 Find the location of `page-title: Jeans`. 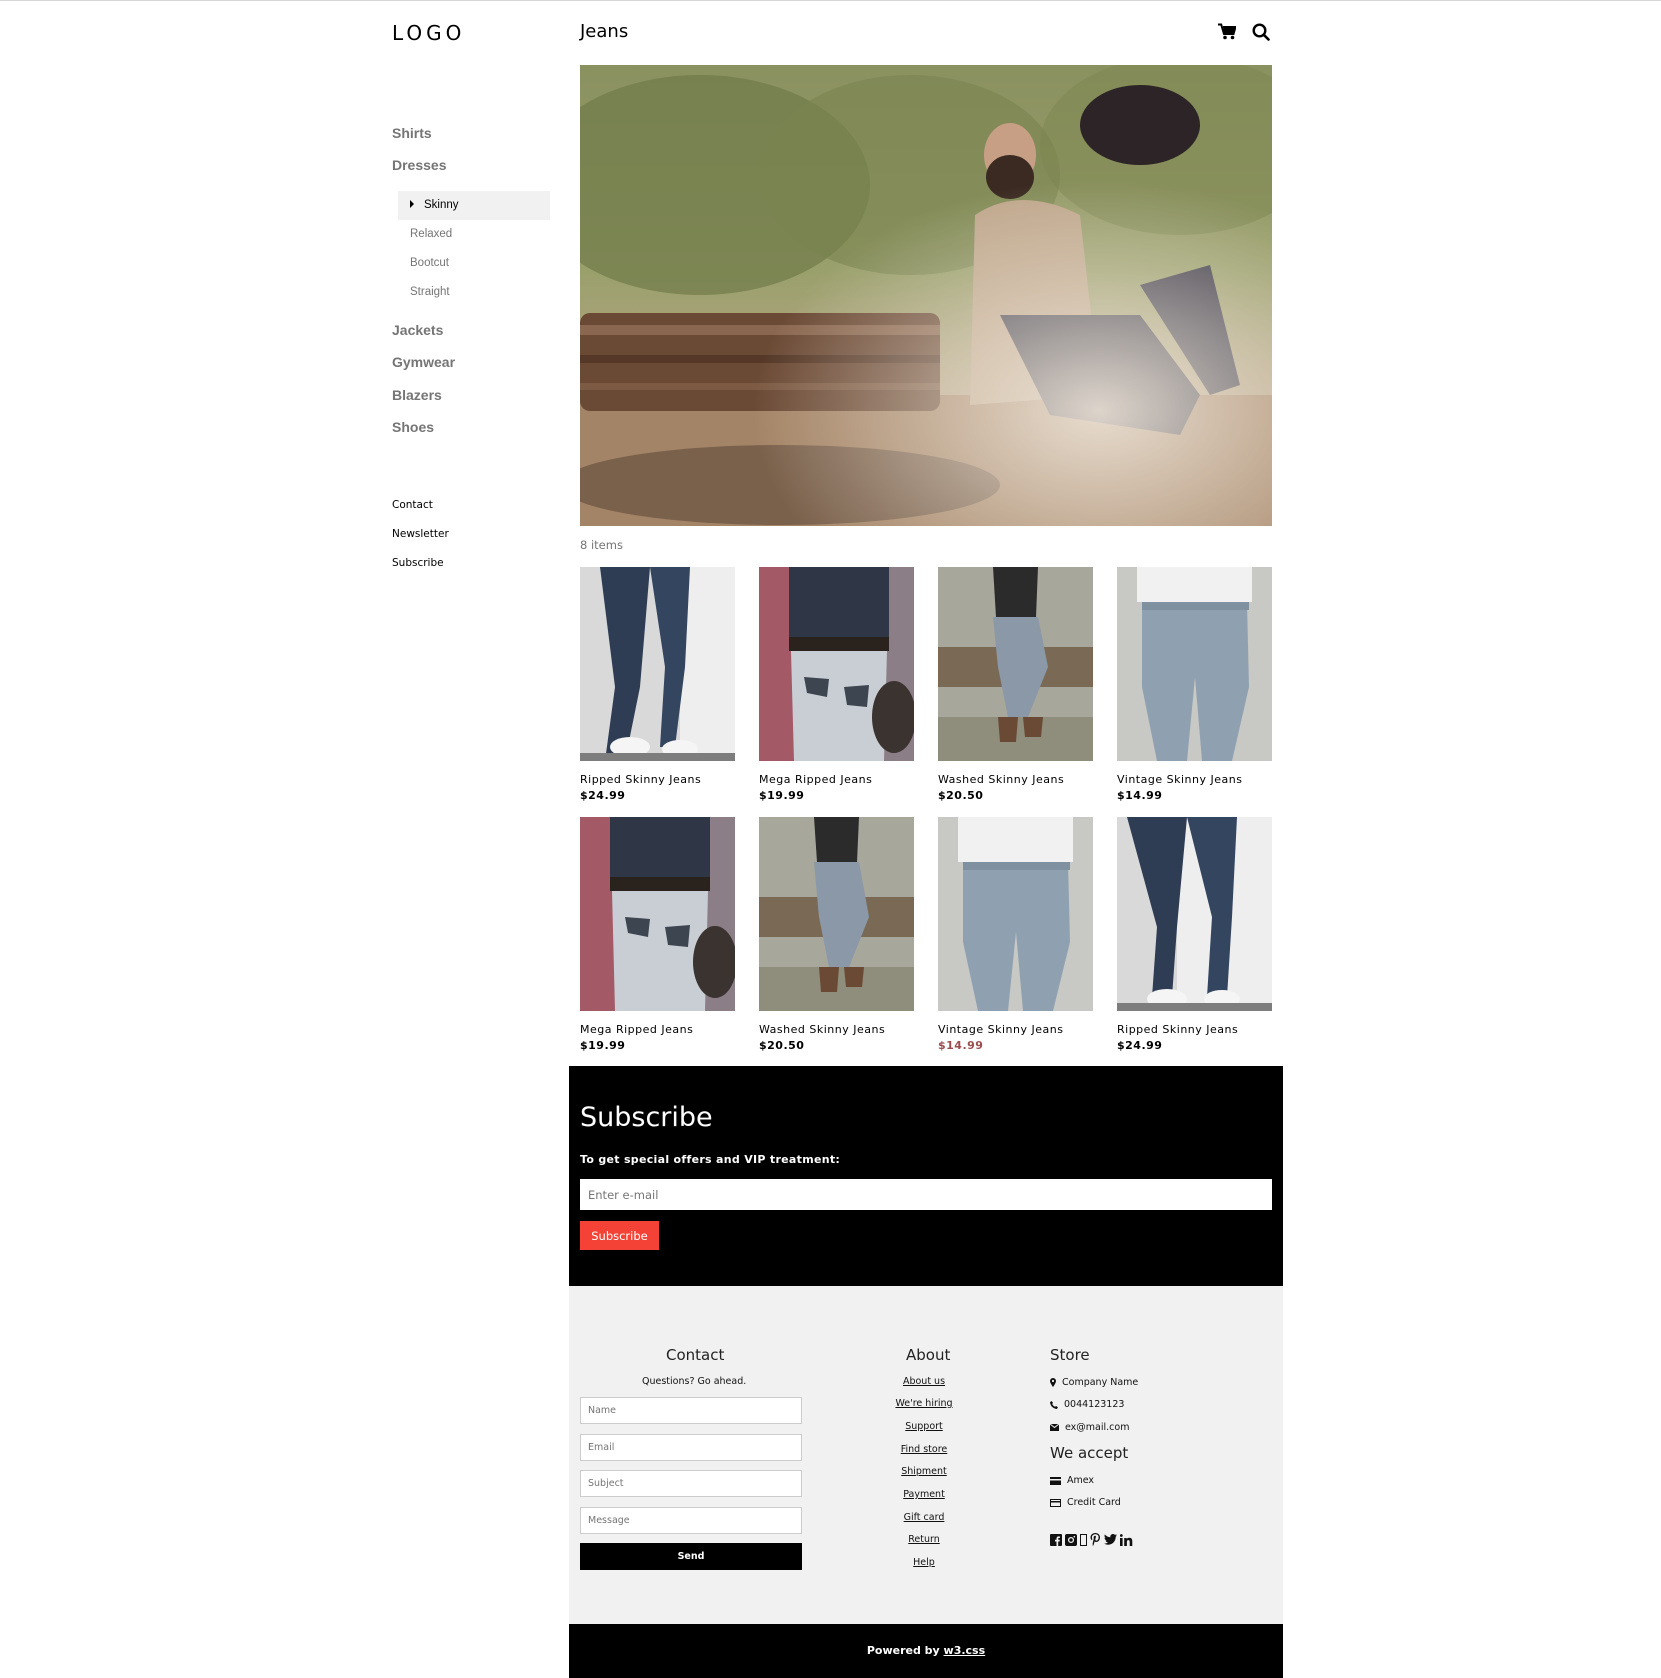

page-title: Jeans is located at coordinates (604, 31).